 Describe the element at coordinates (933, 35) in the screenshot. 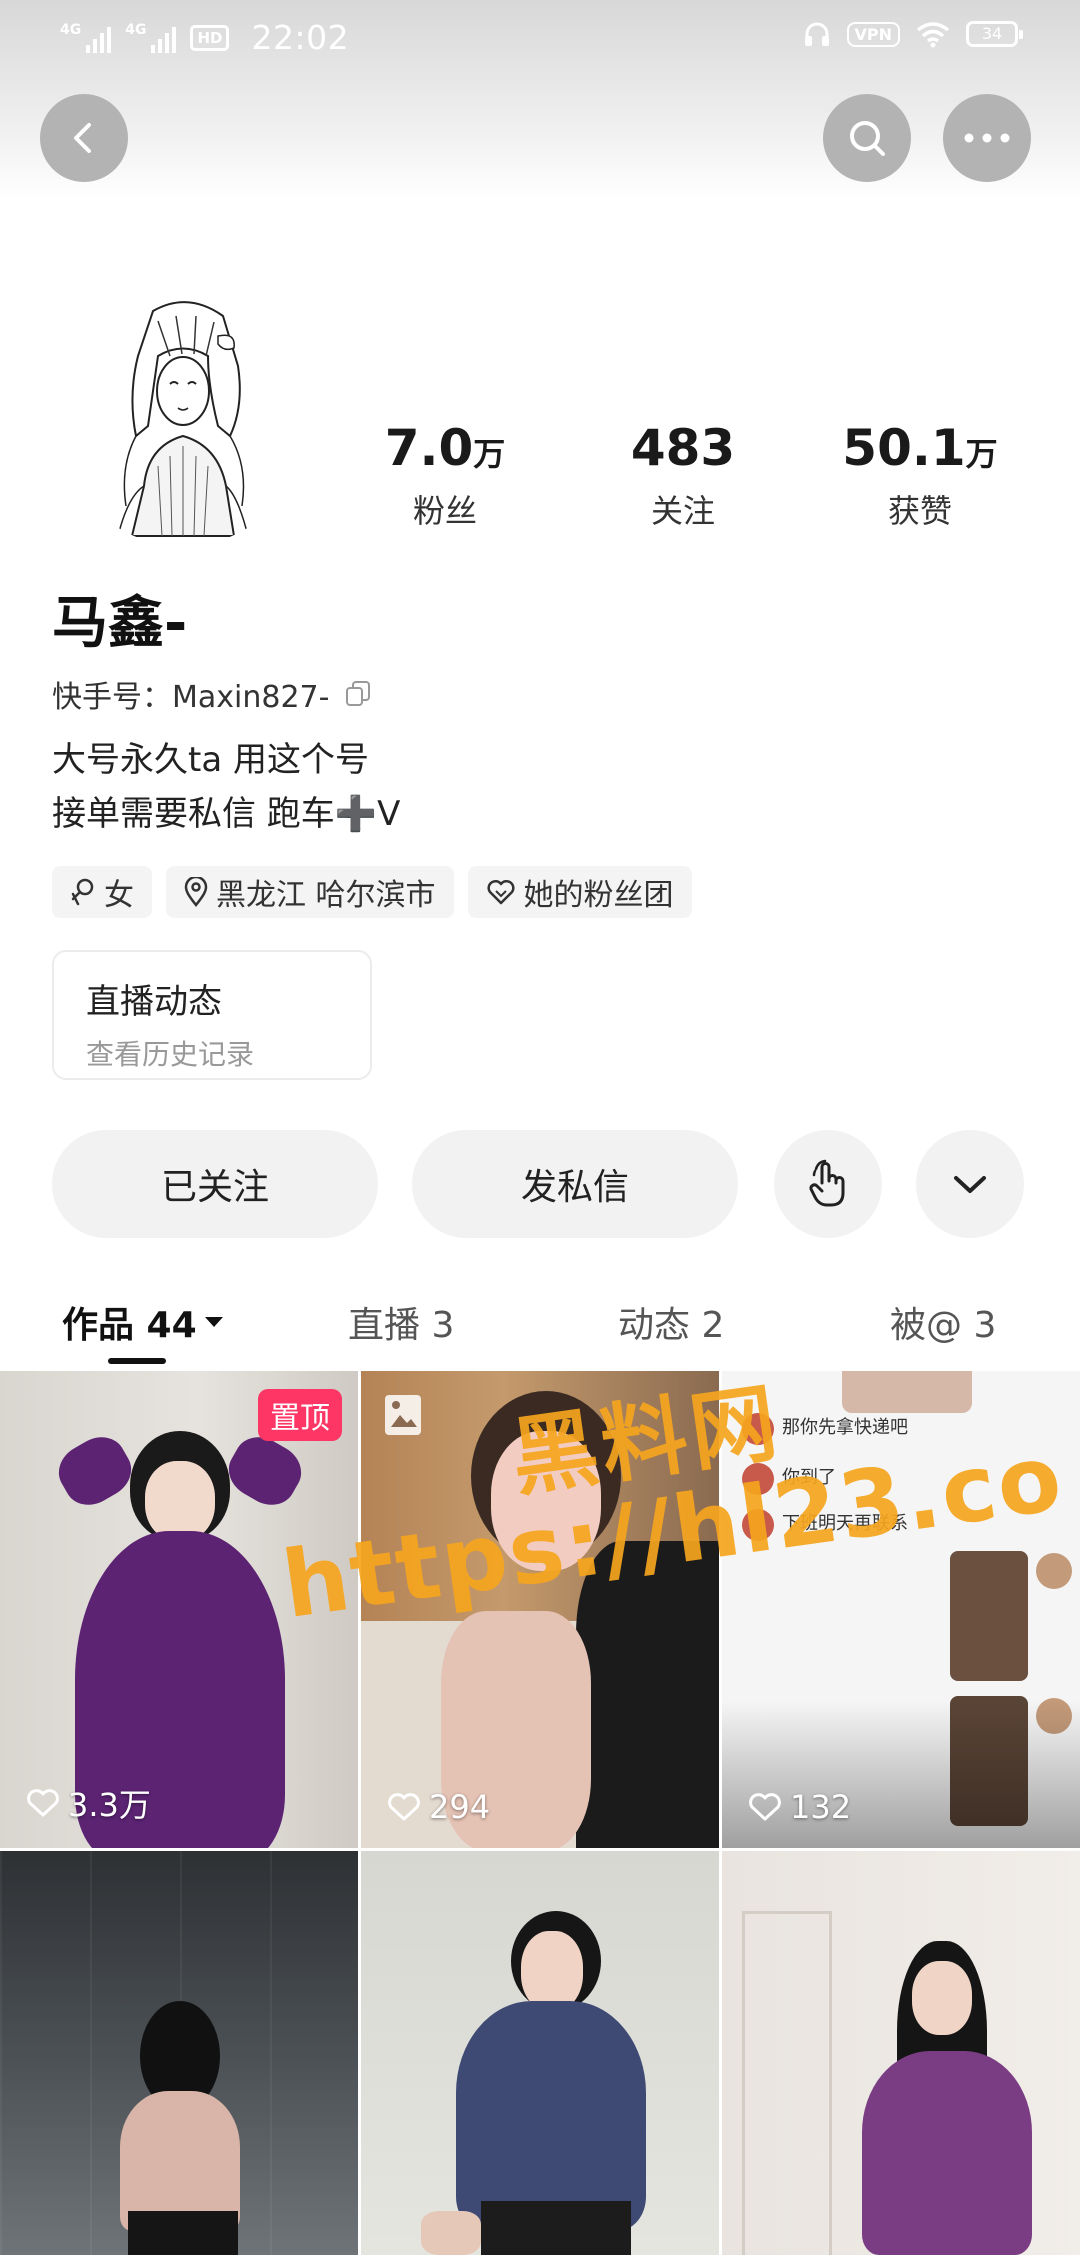

I see `wifi-icon` at that location.